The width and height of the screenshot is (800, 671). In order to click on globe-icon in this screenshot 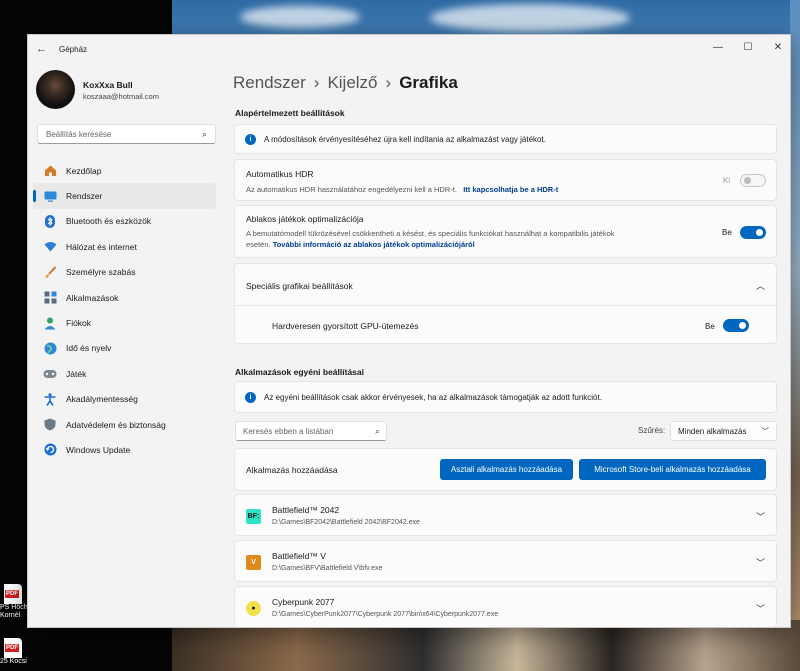, I will do `click(50, 348)`.